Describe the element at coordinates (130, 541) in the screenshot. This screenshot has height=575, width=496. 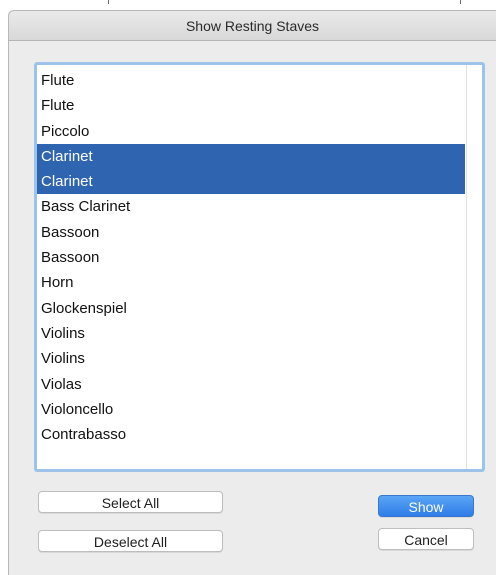
I see `deselect-all-button: Deselect All` at that location.